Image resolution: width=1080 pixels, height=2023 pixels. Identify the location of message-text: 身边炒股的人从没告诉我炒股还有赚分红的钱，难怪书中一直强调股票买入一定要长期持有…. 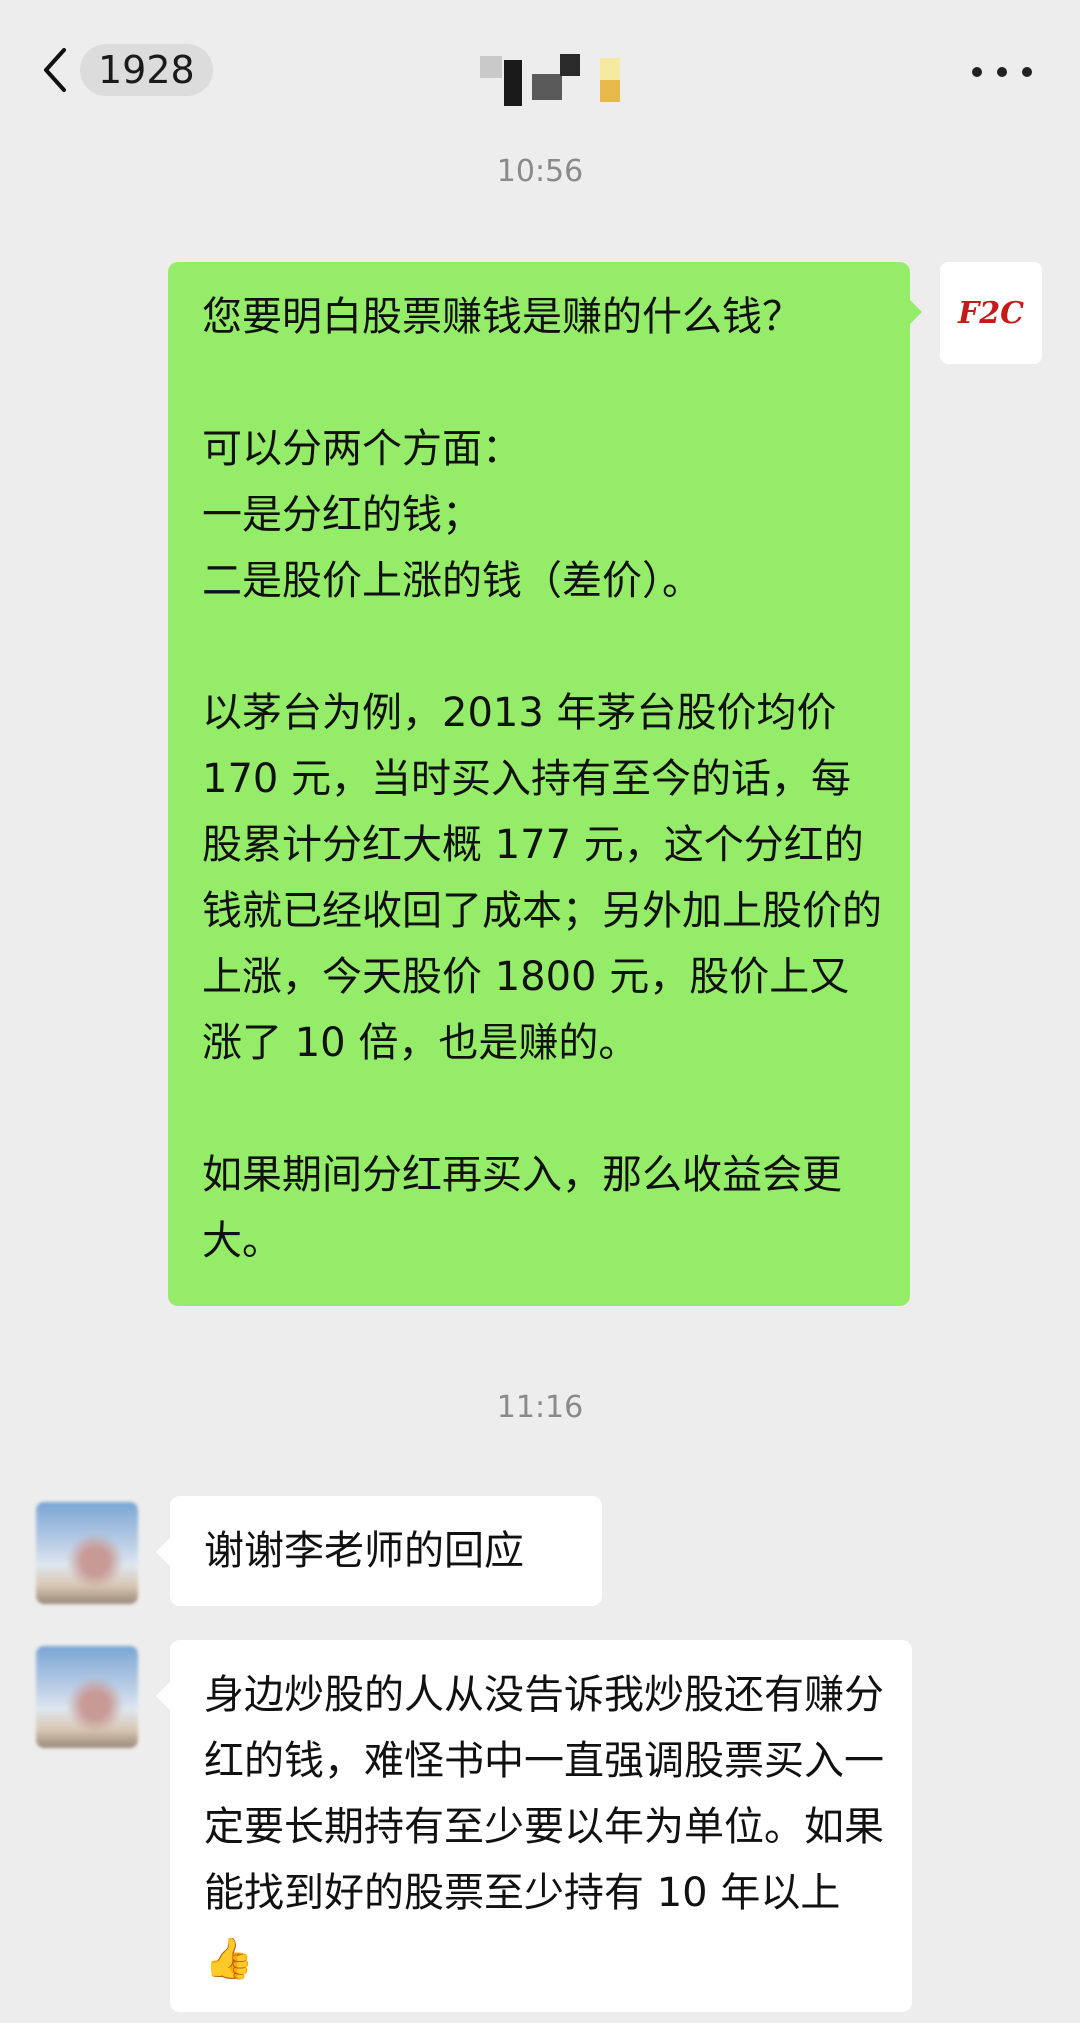
(544, 1794).